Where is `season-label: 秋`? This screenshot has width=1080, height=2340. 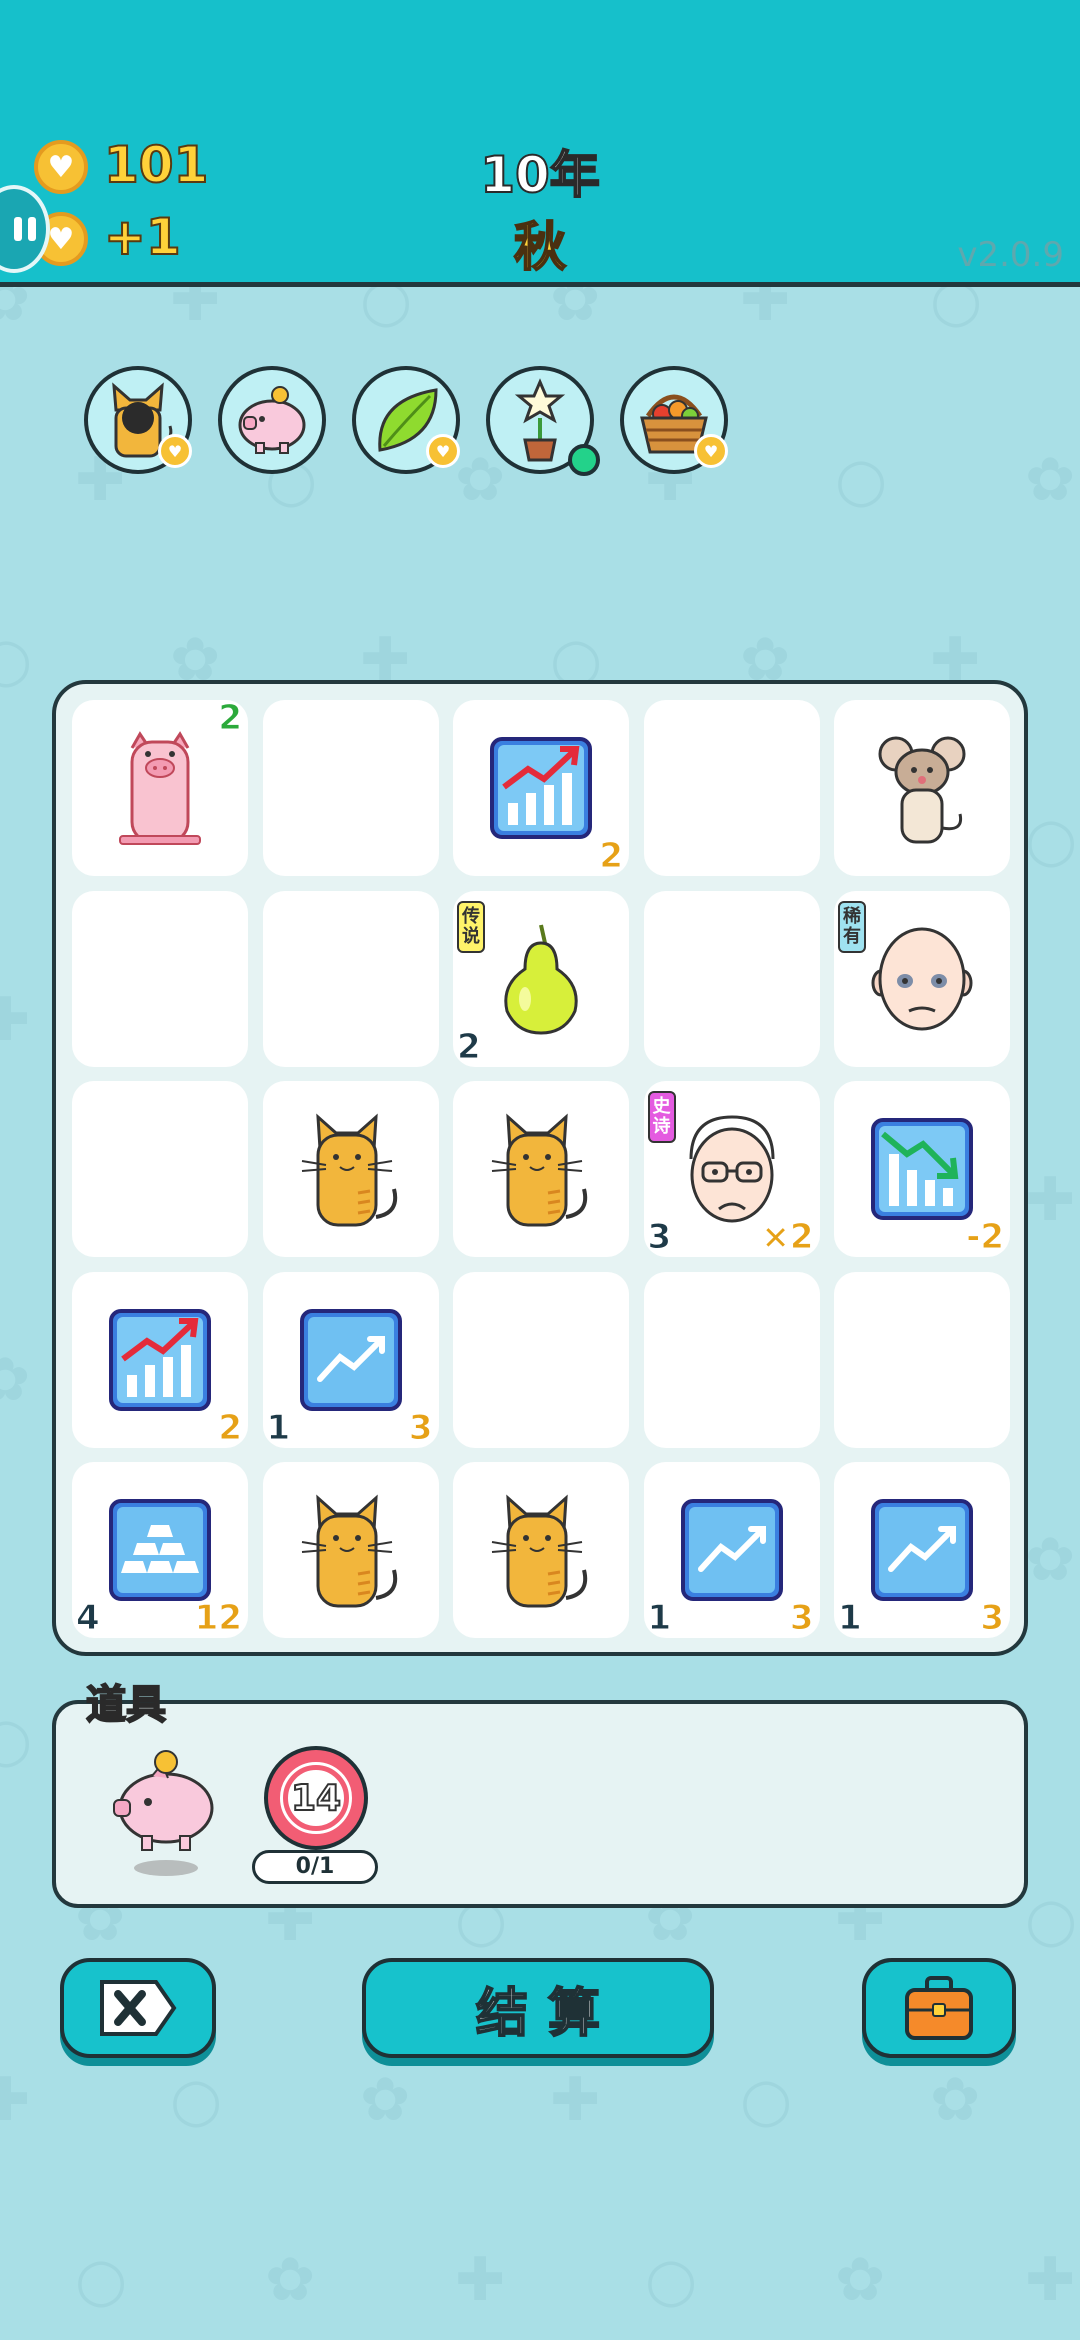 season-label: 秋 is located at coordinates (540, 248).